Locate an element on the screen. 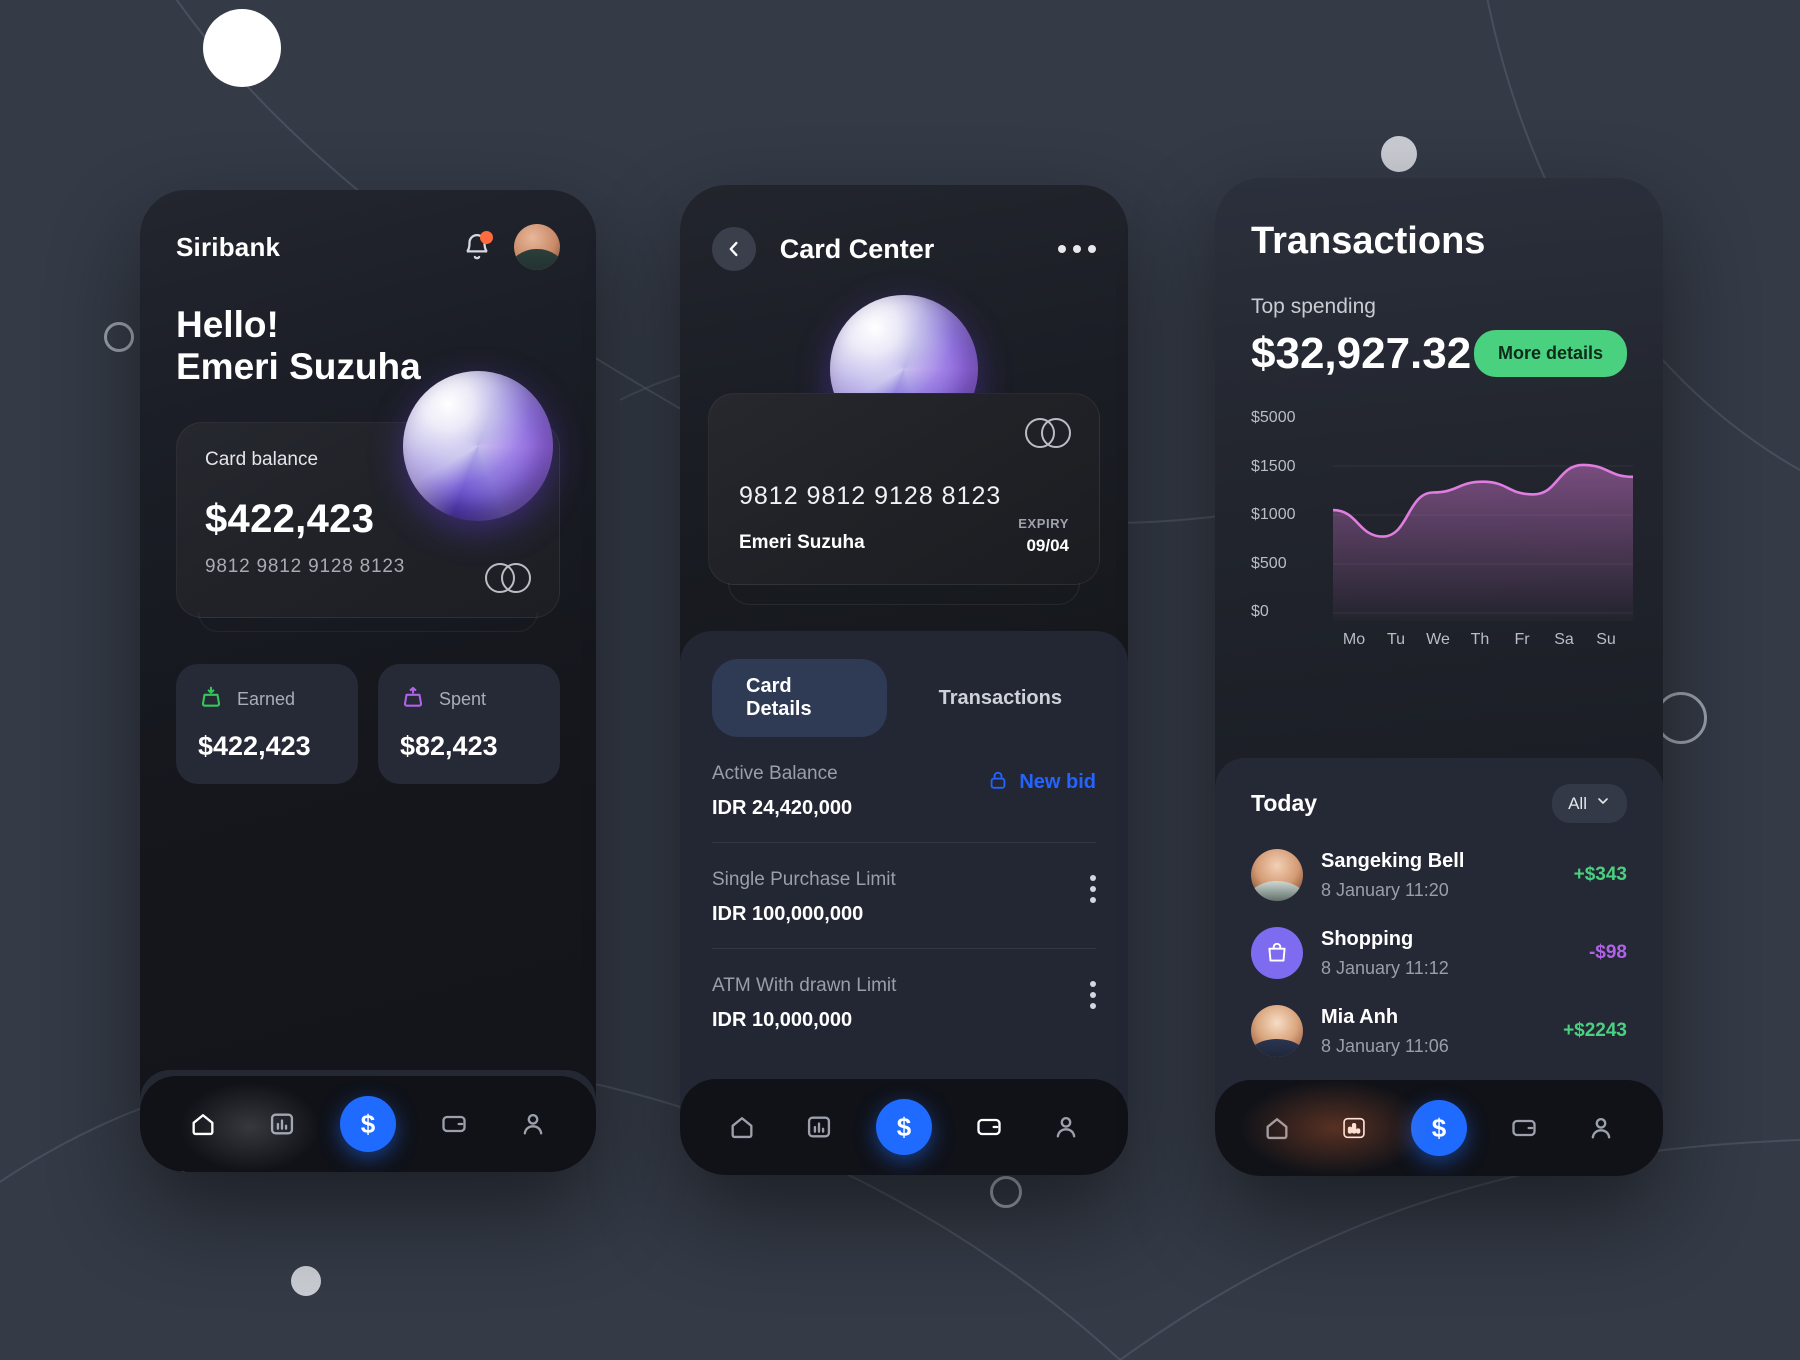 This screenshot has height=1360, width=1800. y-tick: $500 is located at coordinates (1269, 563).